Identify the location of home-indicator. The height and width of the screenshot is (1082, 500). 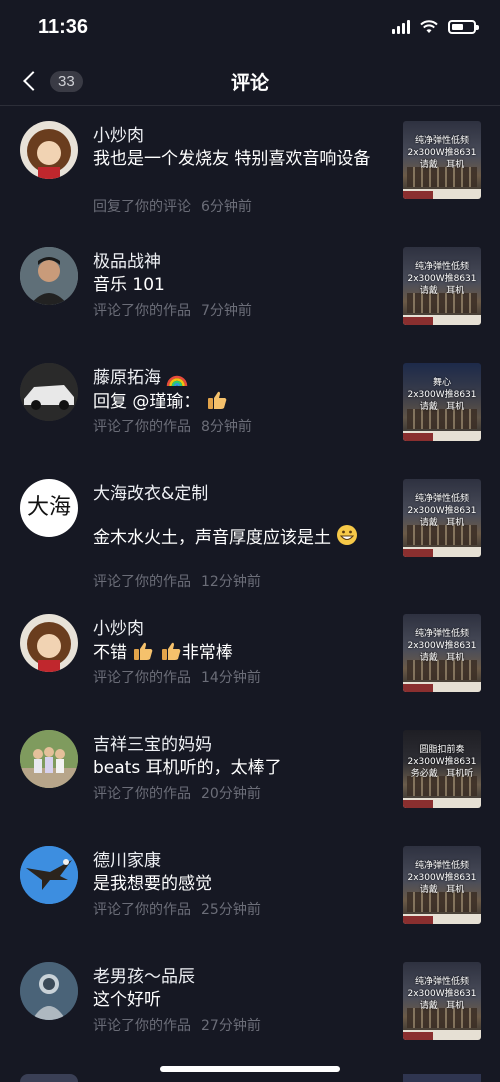
(250, 1069).